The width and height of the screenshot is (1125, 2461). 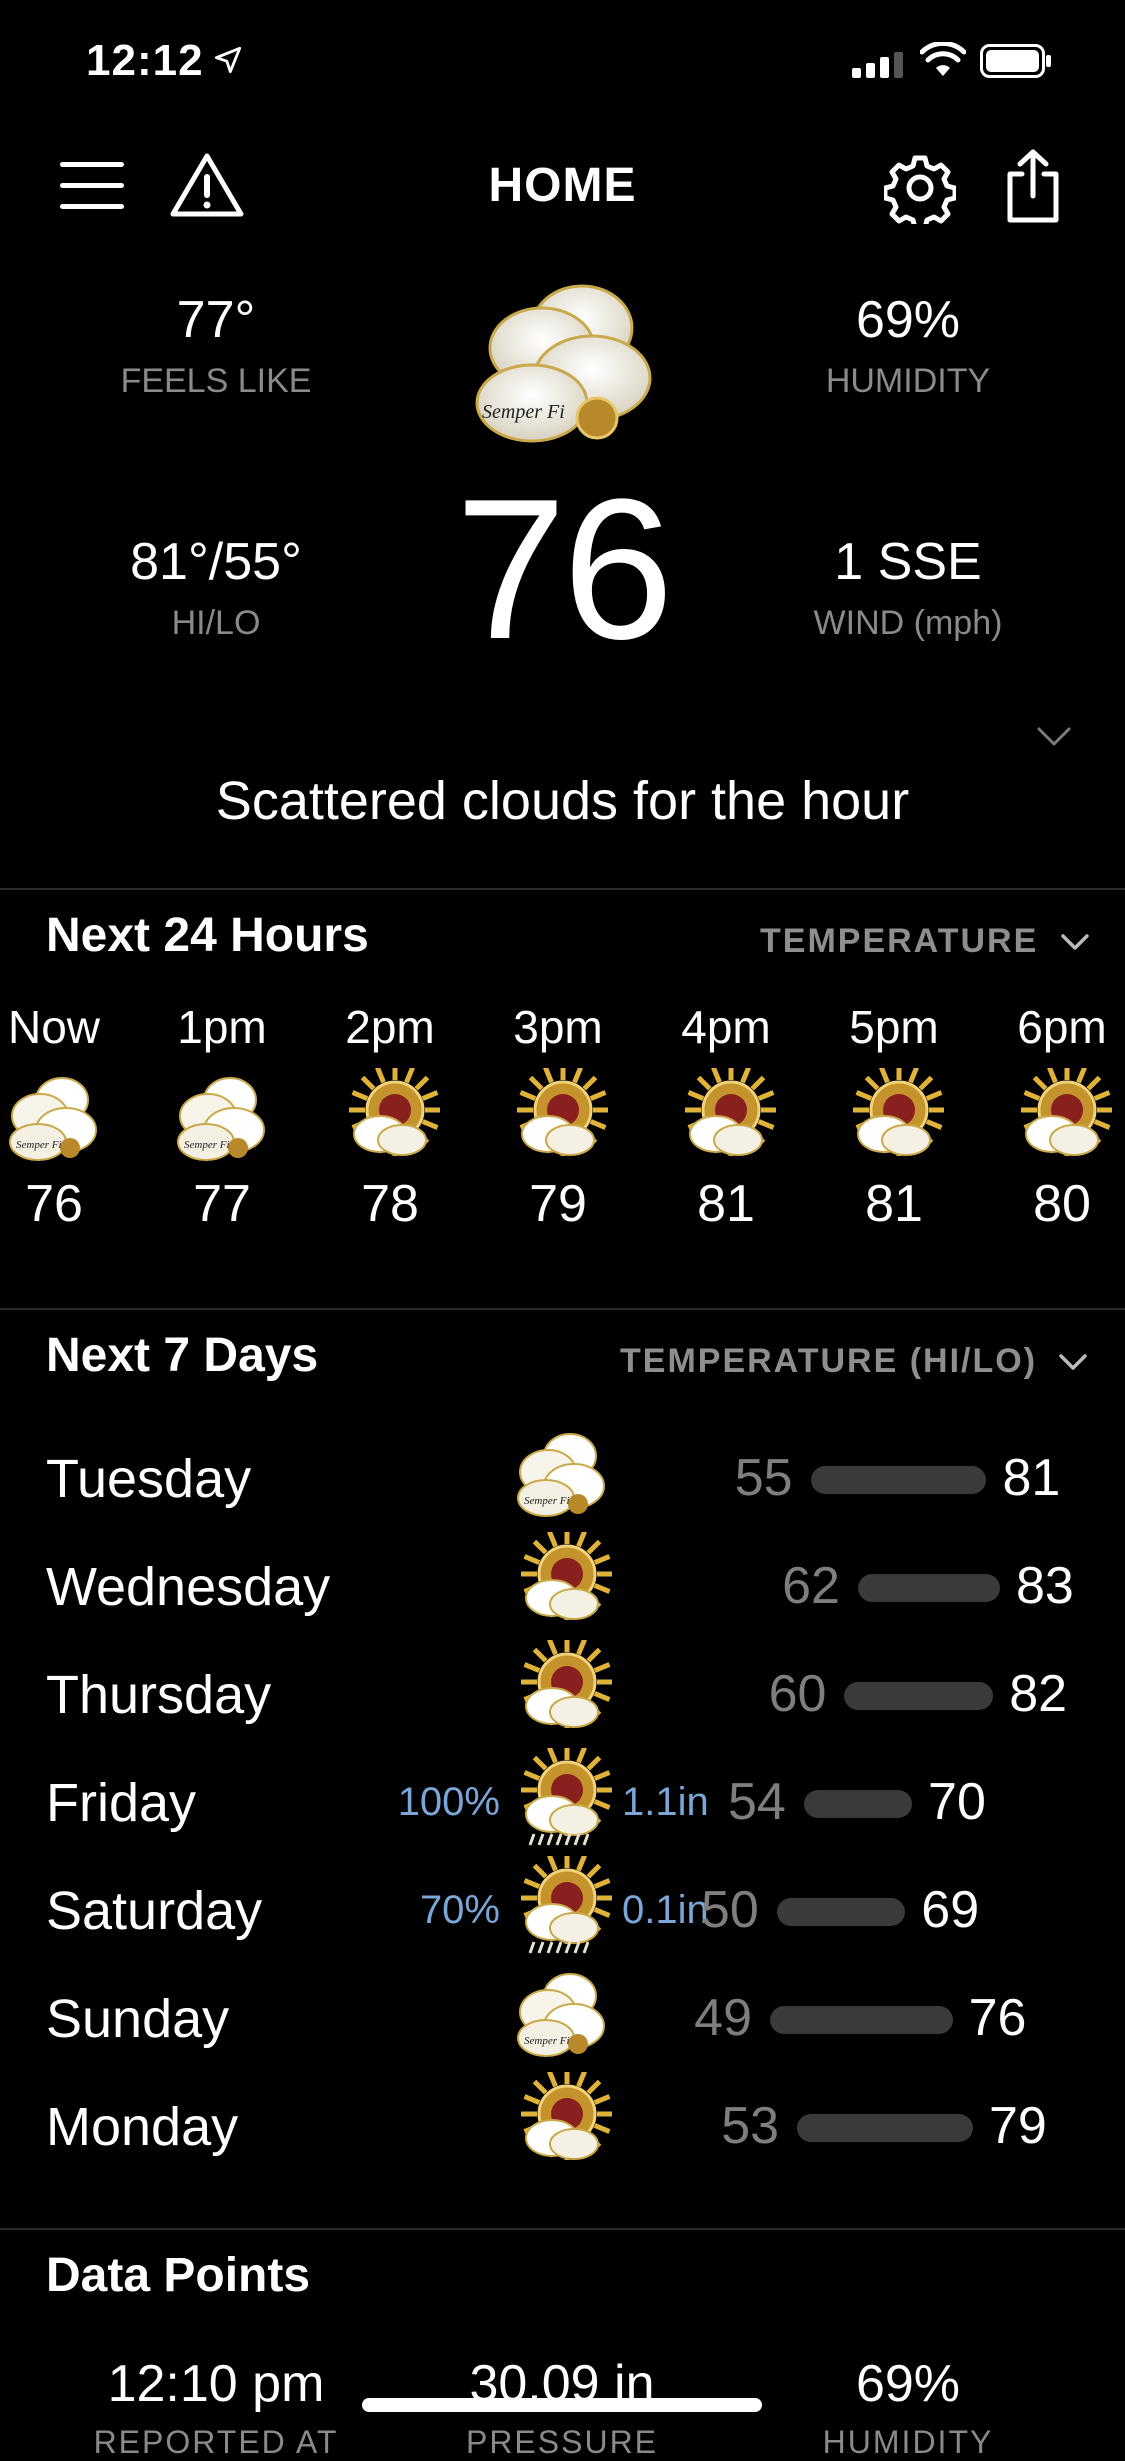 I want to click on high-temperature: 79, so click(x=1017, y=2126).